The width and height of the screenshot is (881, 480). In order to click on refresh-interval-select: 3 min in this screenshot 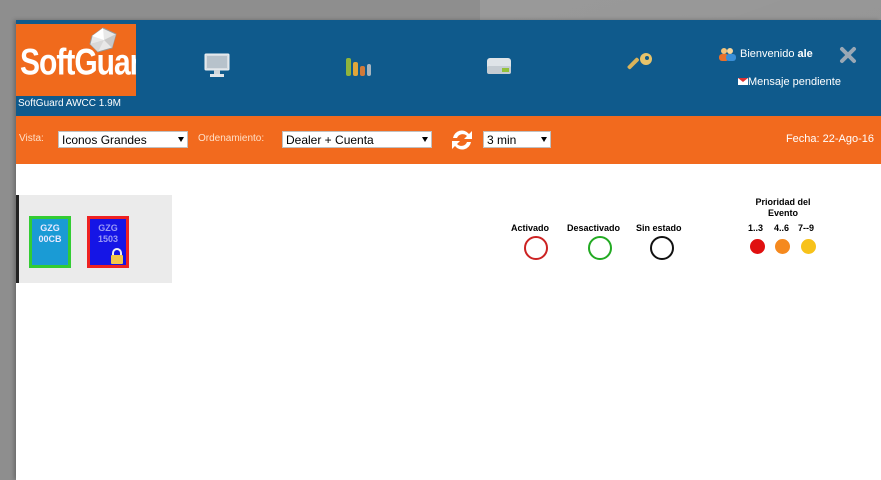, I will do `click(517, 139)`.